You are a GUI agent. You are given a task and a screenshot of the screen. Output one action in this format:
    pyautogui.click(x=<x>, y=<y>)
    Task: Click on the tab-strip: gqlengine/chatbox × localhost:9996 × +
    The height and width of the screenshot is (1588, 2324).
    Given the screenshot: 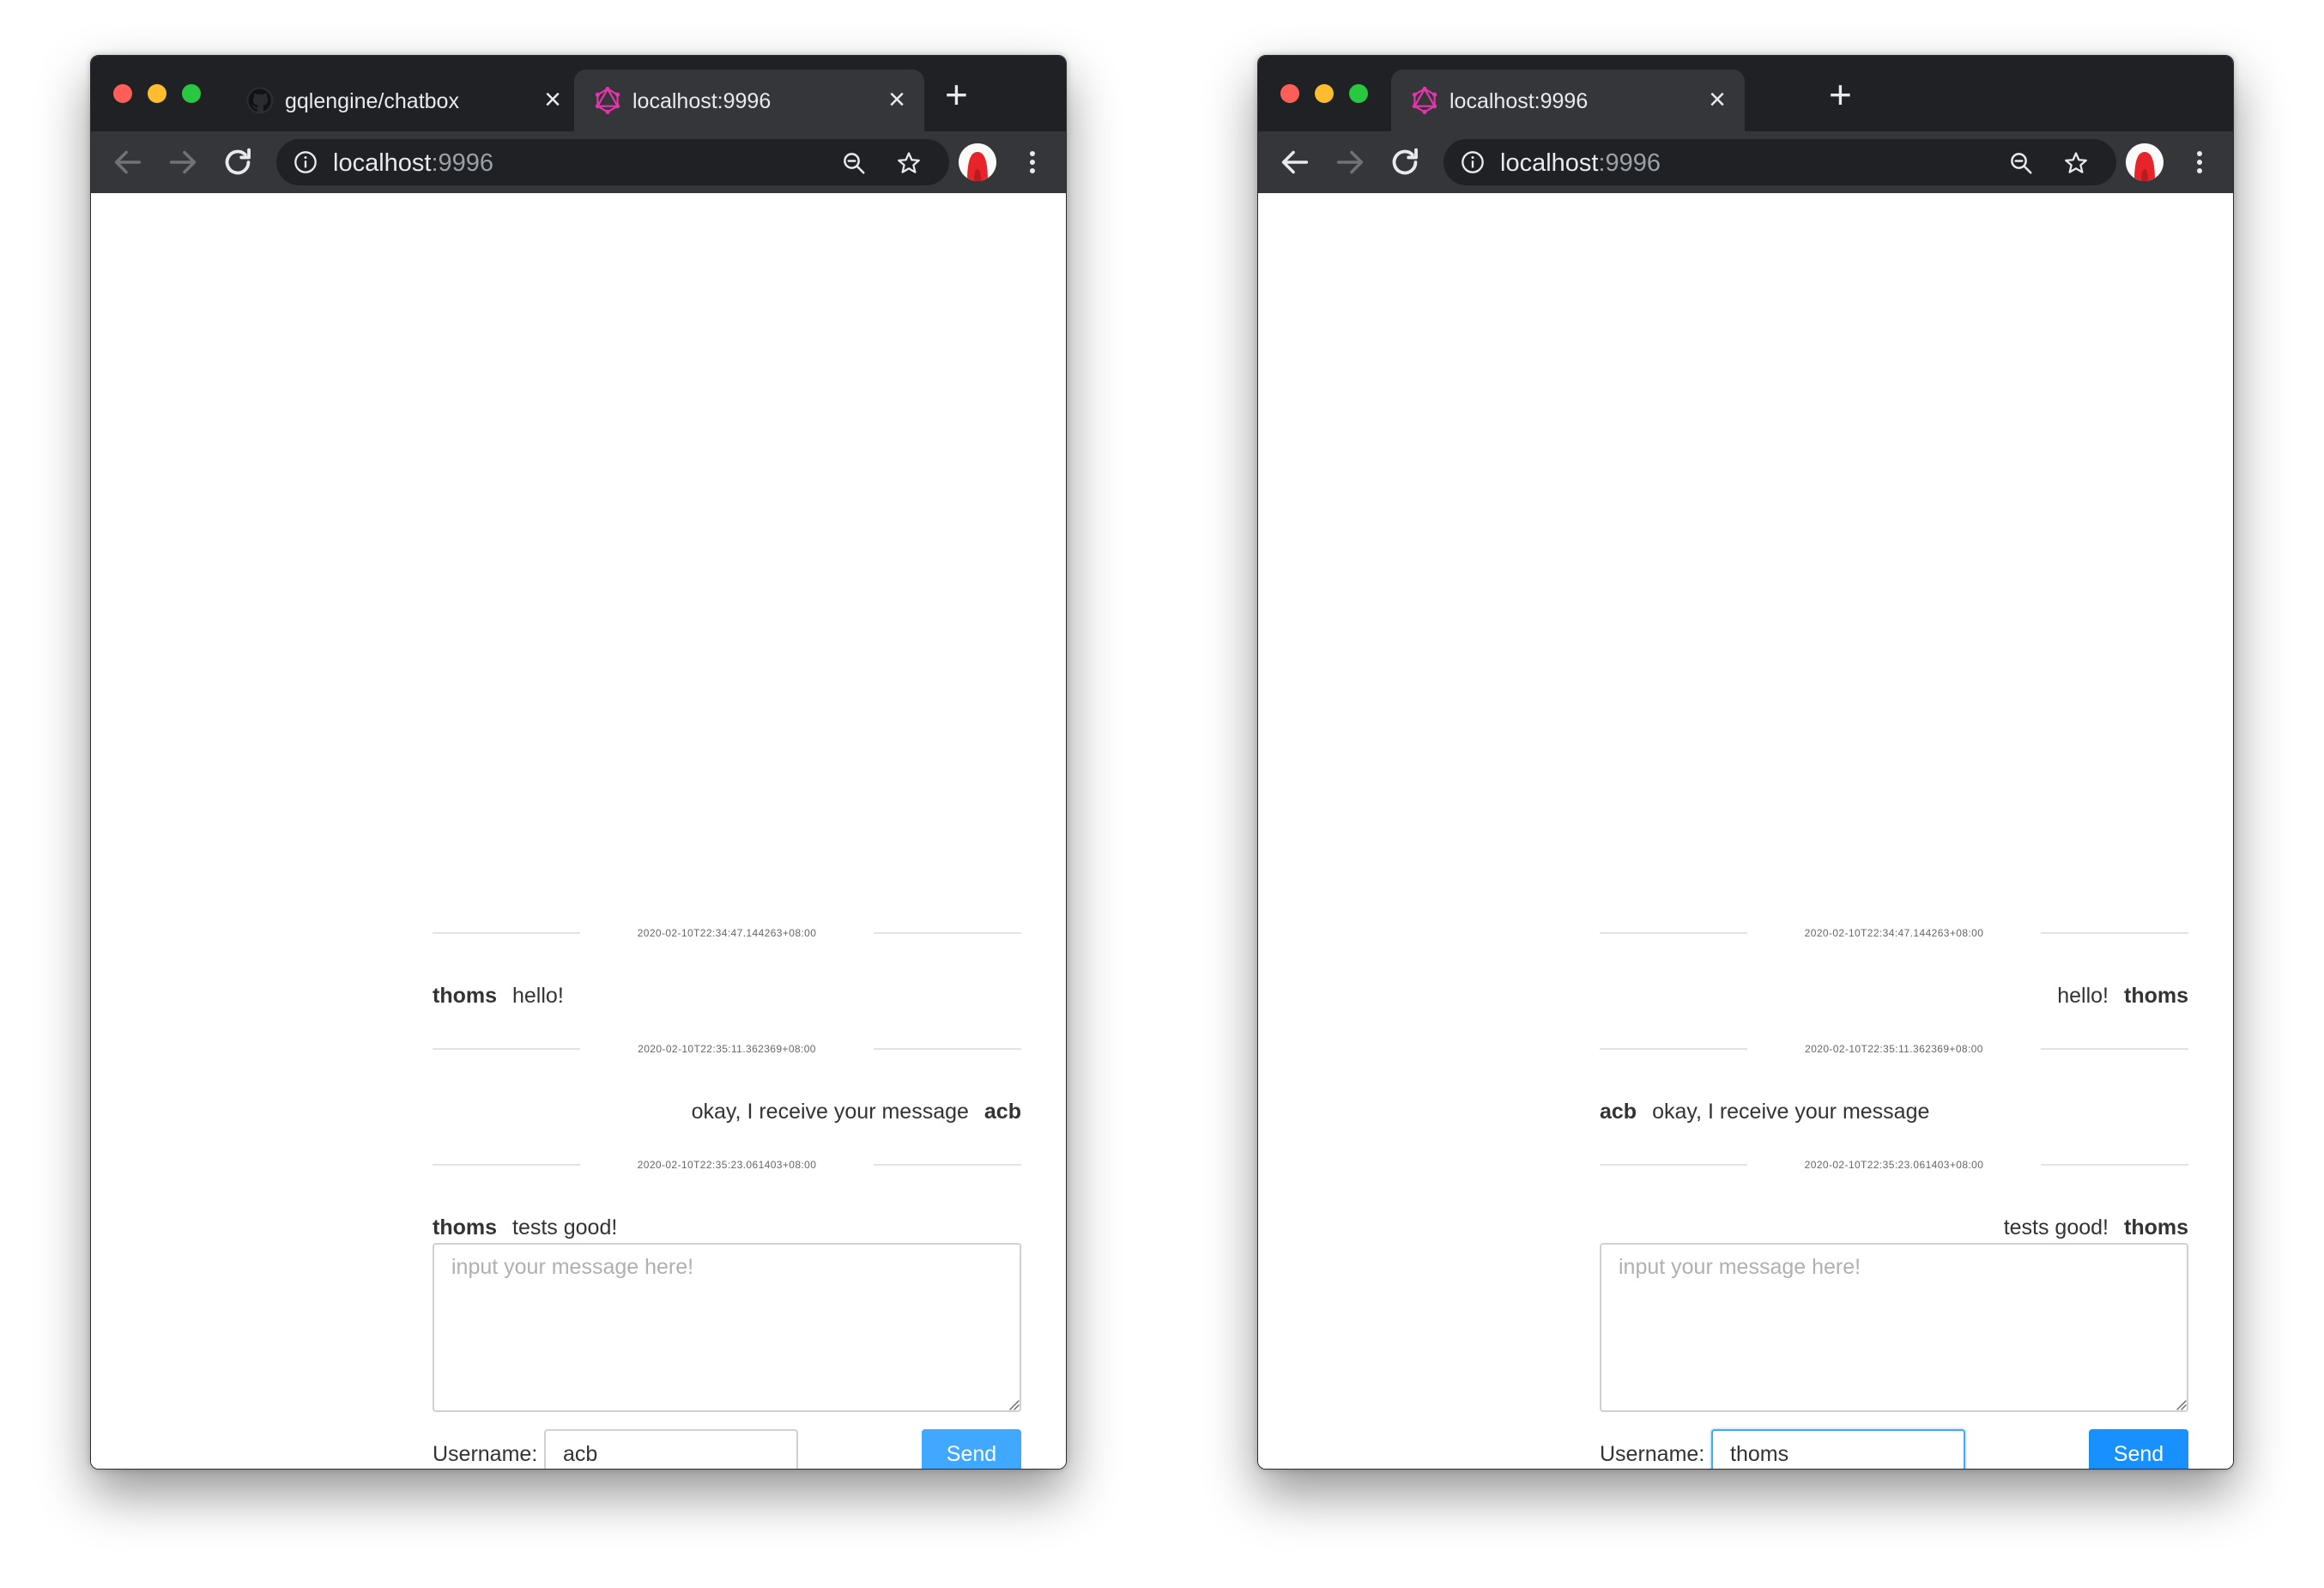 What is the action you would take?
    pyautogui.click(x=578, y=93)
    